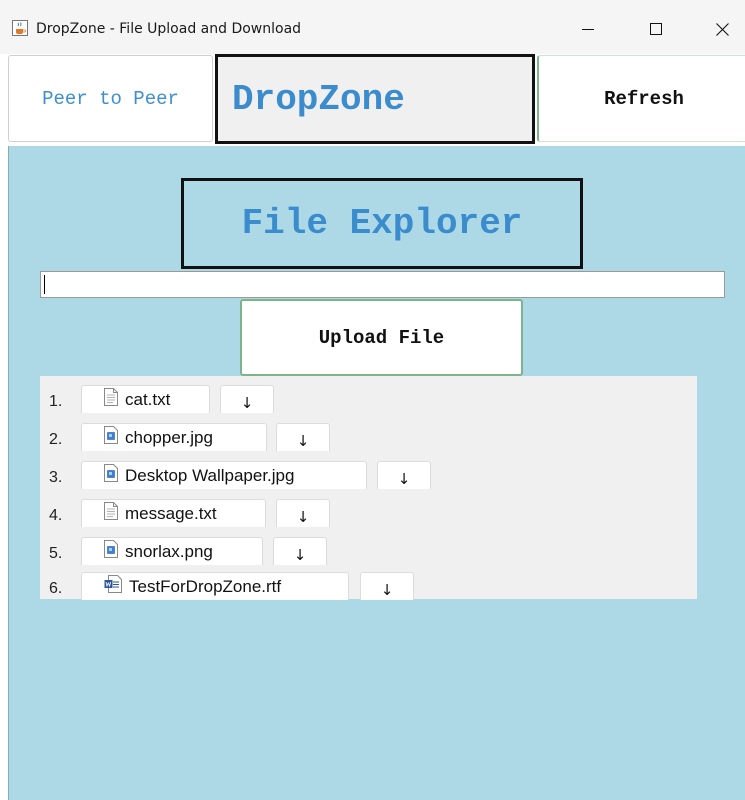 This screenshot has height=800, width=745. What do you see at coordinates (210, 475) in the screenshot?
I see `file-name: Desktop Wallpaper.jpg` at bounding box center [210, 475].